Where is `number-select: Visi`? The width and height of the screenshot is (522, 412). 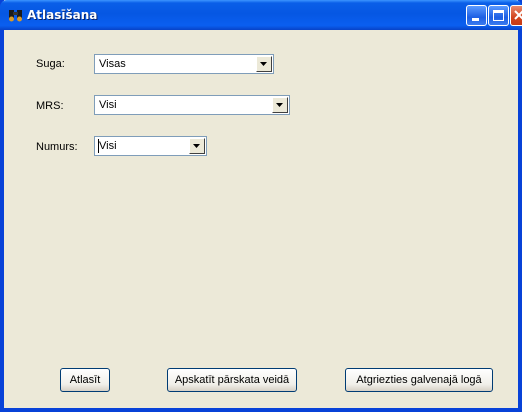 number-select: Visi is located at coordinates (150, 146).